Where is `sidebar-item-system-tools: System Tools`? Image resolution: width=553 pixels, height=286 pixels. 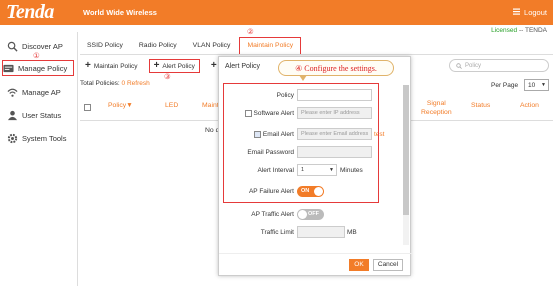
sidebar-item-system-tools: System Tools is located at coordinates (42, 138).